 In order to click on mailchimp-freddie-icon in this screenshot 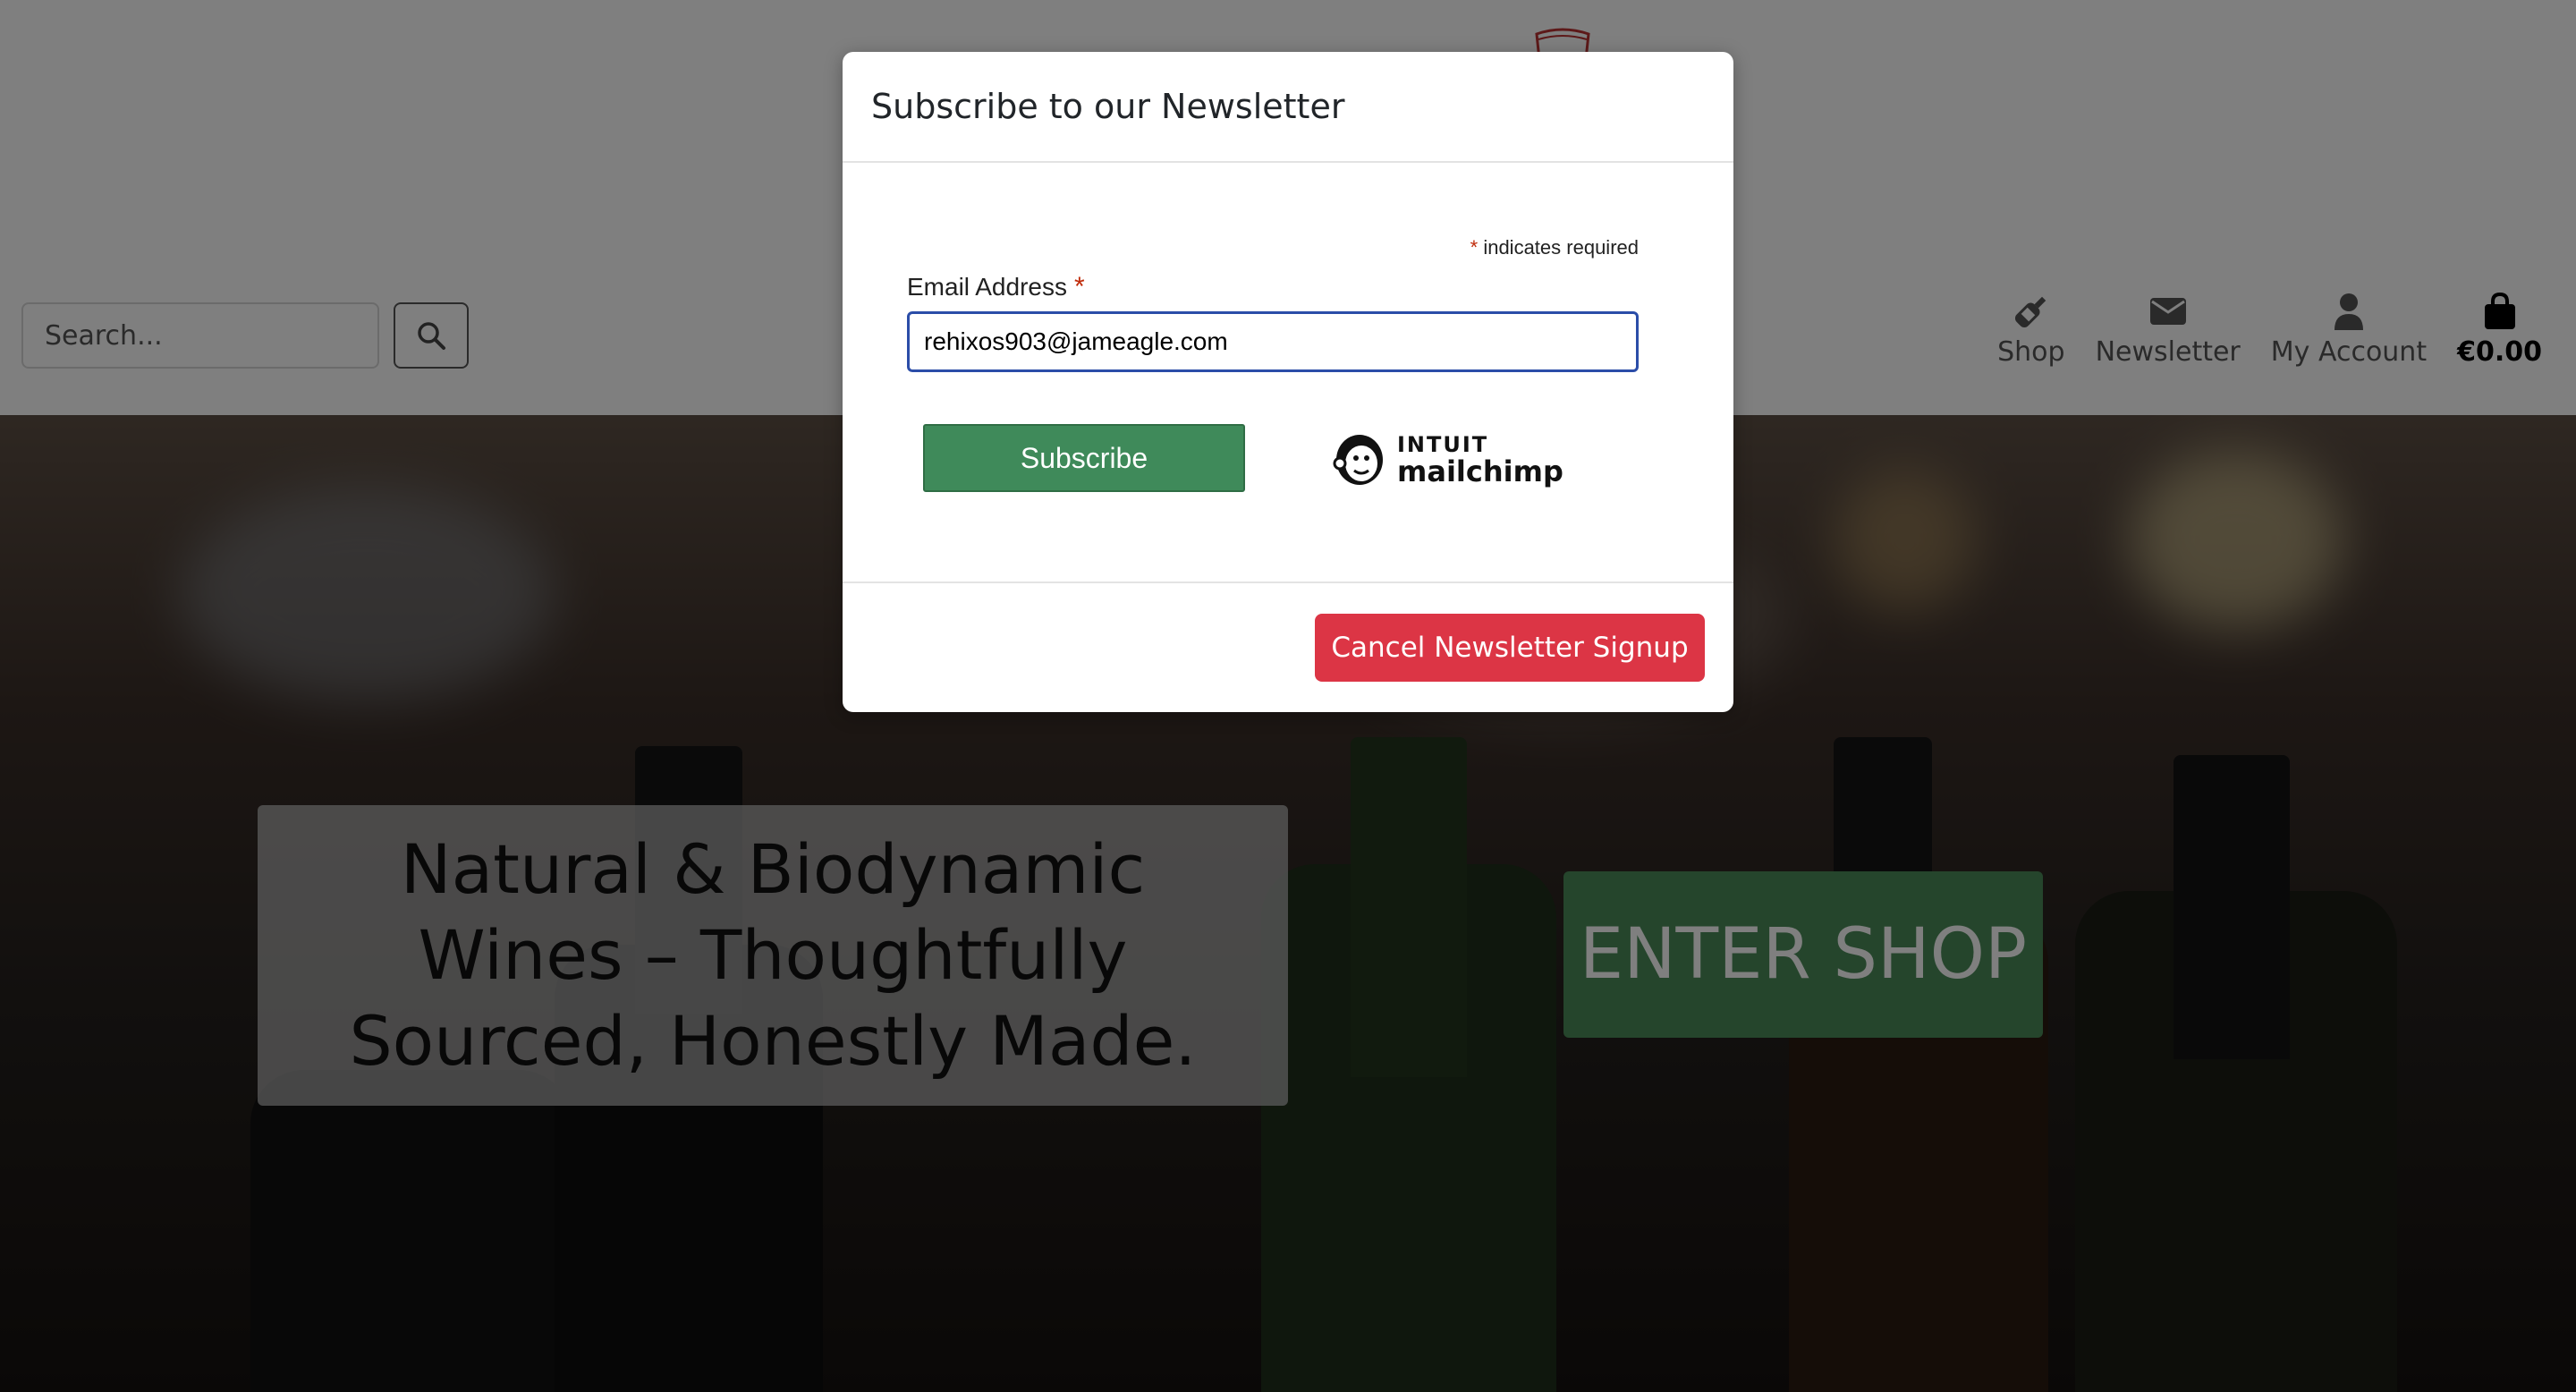, I will do `click(1358, 460)`.